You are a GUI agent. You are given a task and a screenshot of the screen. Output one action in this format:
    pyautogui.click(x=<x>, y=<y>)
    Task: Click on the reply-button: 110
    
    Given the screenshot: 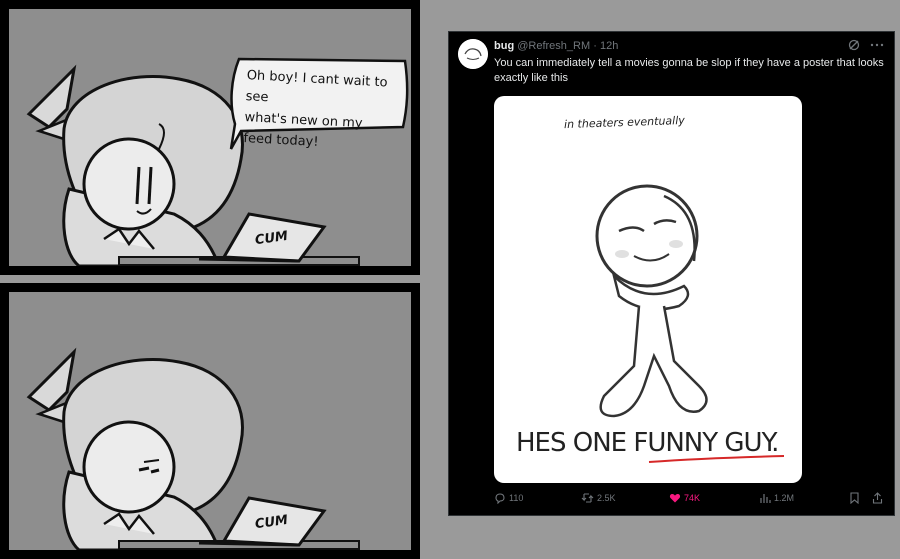 What is the action you would take?
    pyautogui.click(x=508, y=498)
    